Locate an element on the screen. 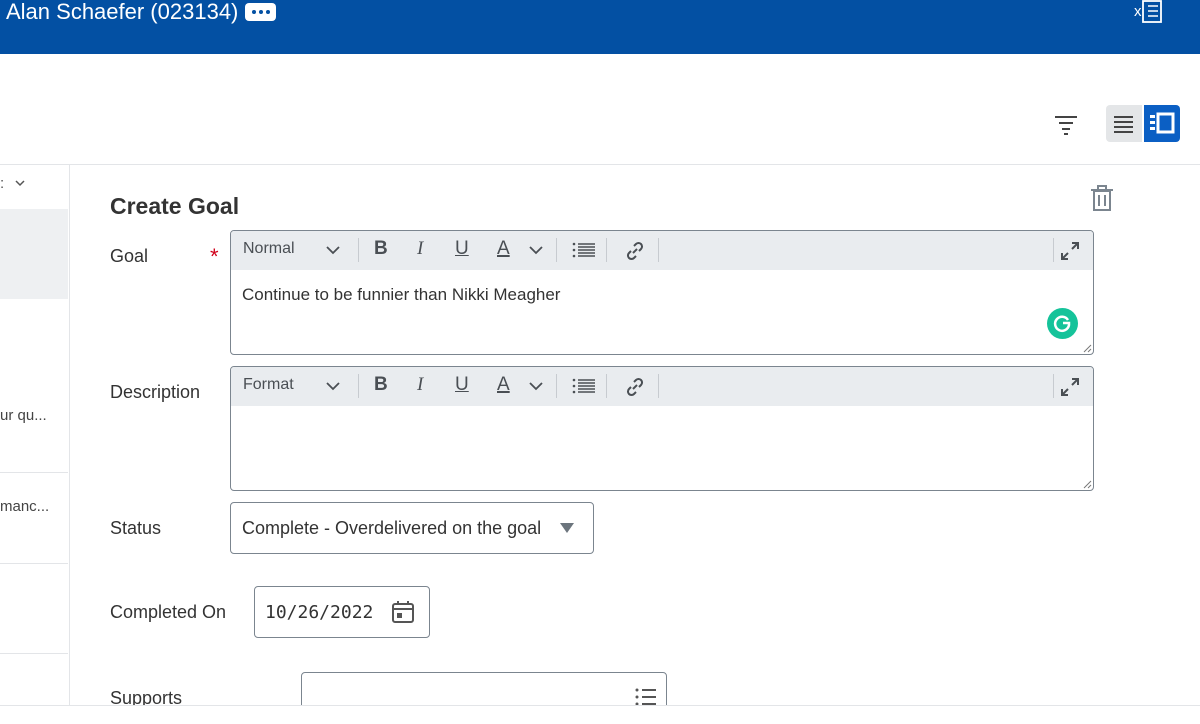 The height and width of the screenshot is (724, 1200). bottom-edge is located at coordinates (600, 714).